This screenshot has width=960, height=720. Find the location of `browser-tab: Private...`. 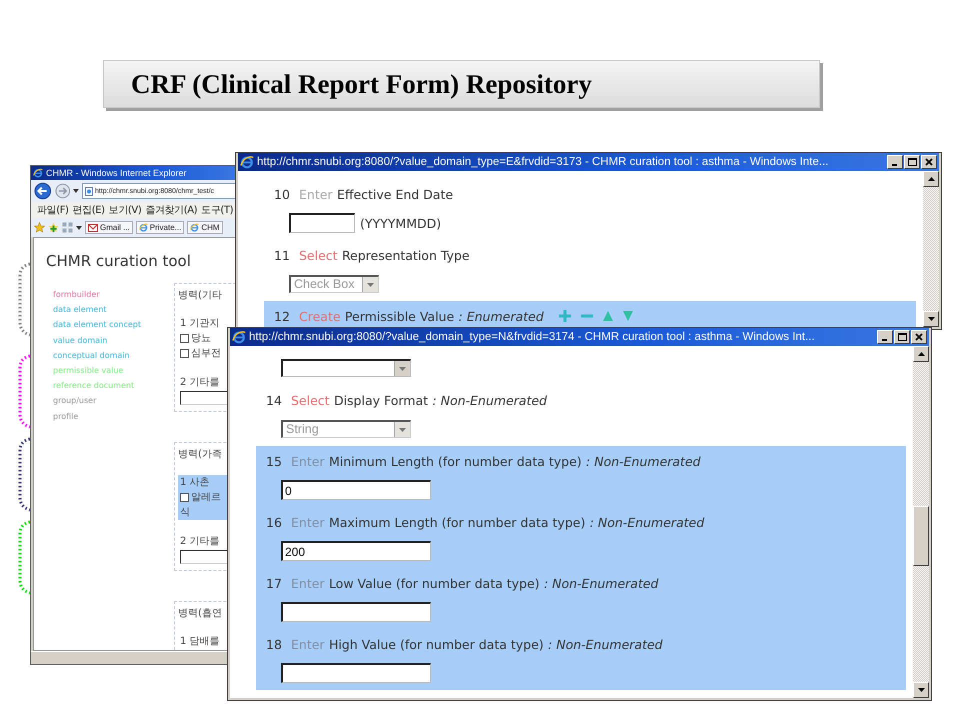

browser-tab: Private... is located at coordinates (160, 227).